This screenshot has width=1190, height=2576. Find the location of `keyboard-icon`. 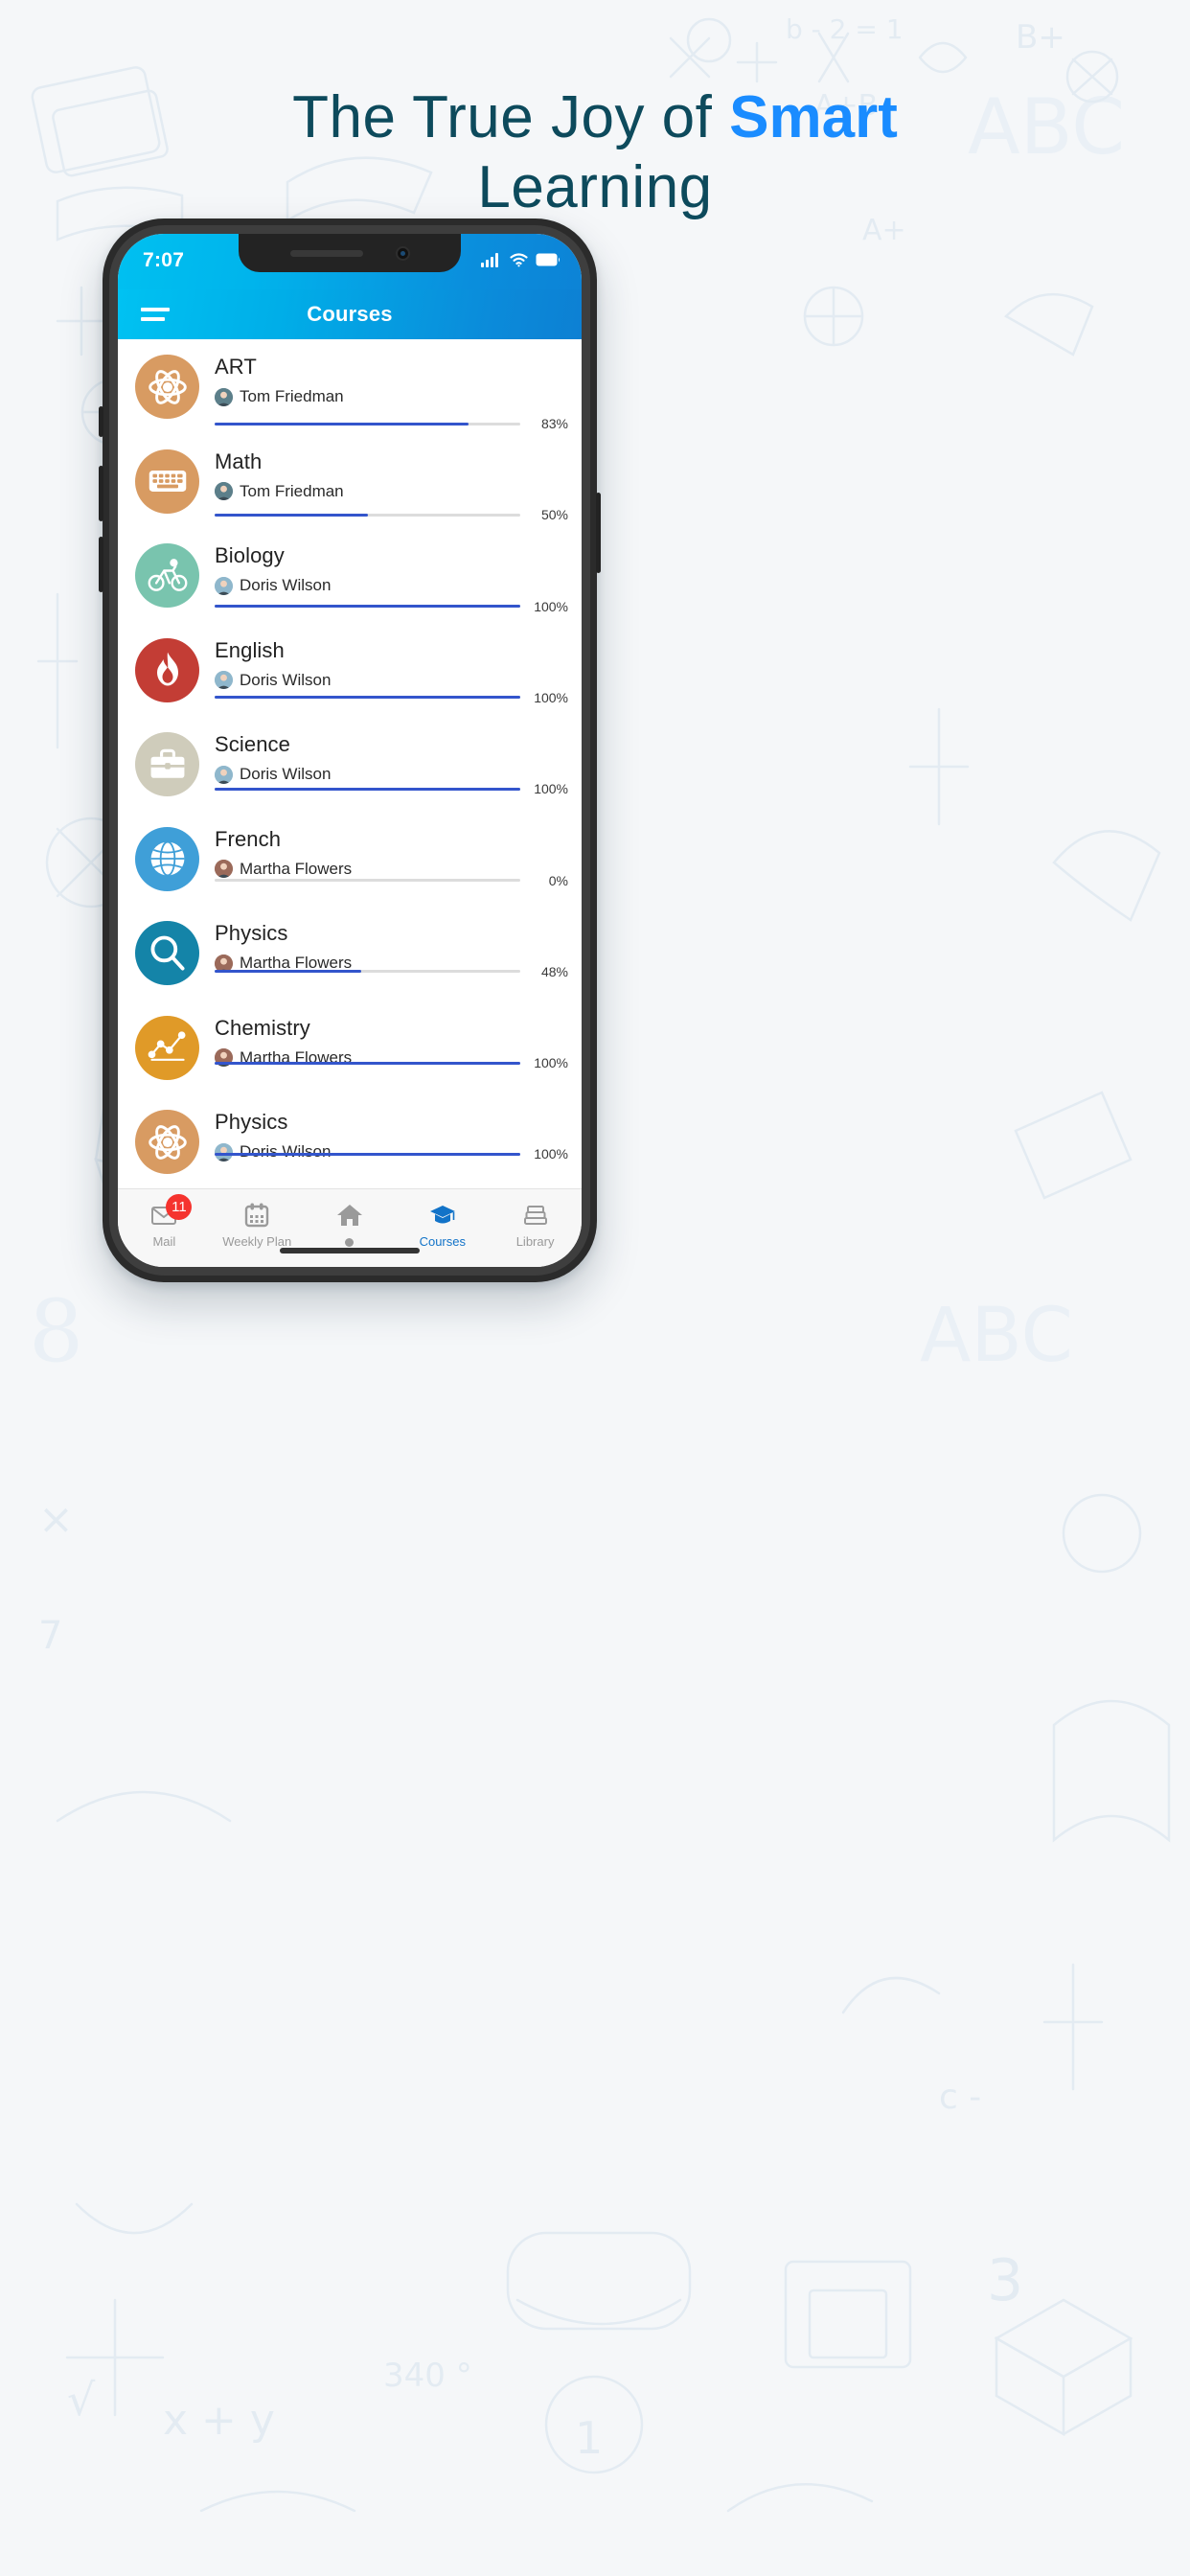

keyboard-icon is located at coordinates (168, 481).